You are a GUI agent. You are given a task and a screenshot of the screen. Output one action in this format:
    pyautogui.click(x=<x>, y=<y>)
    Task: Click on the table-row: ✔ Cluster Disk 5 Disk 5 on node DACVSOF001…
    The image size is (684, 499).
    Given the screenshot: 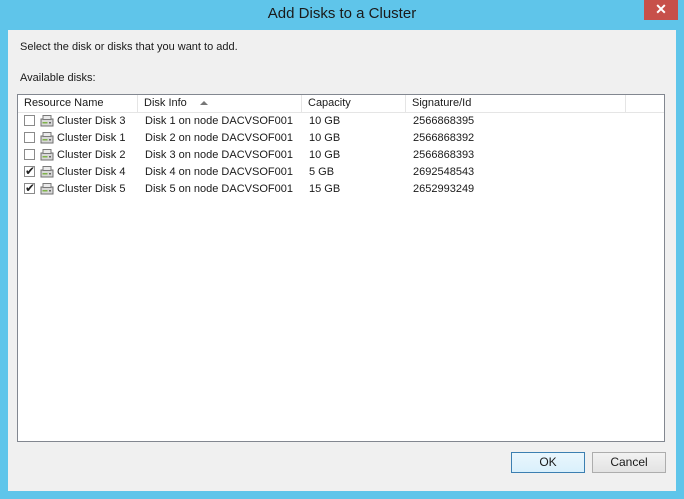 What is the action you would take?
    pyautogui.click(x=341, y=189)
    